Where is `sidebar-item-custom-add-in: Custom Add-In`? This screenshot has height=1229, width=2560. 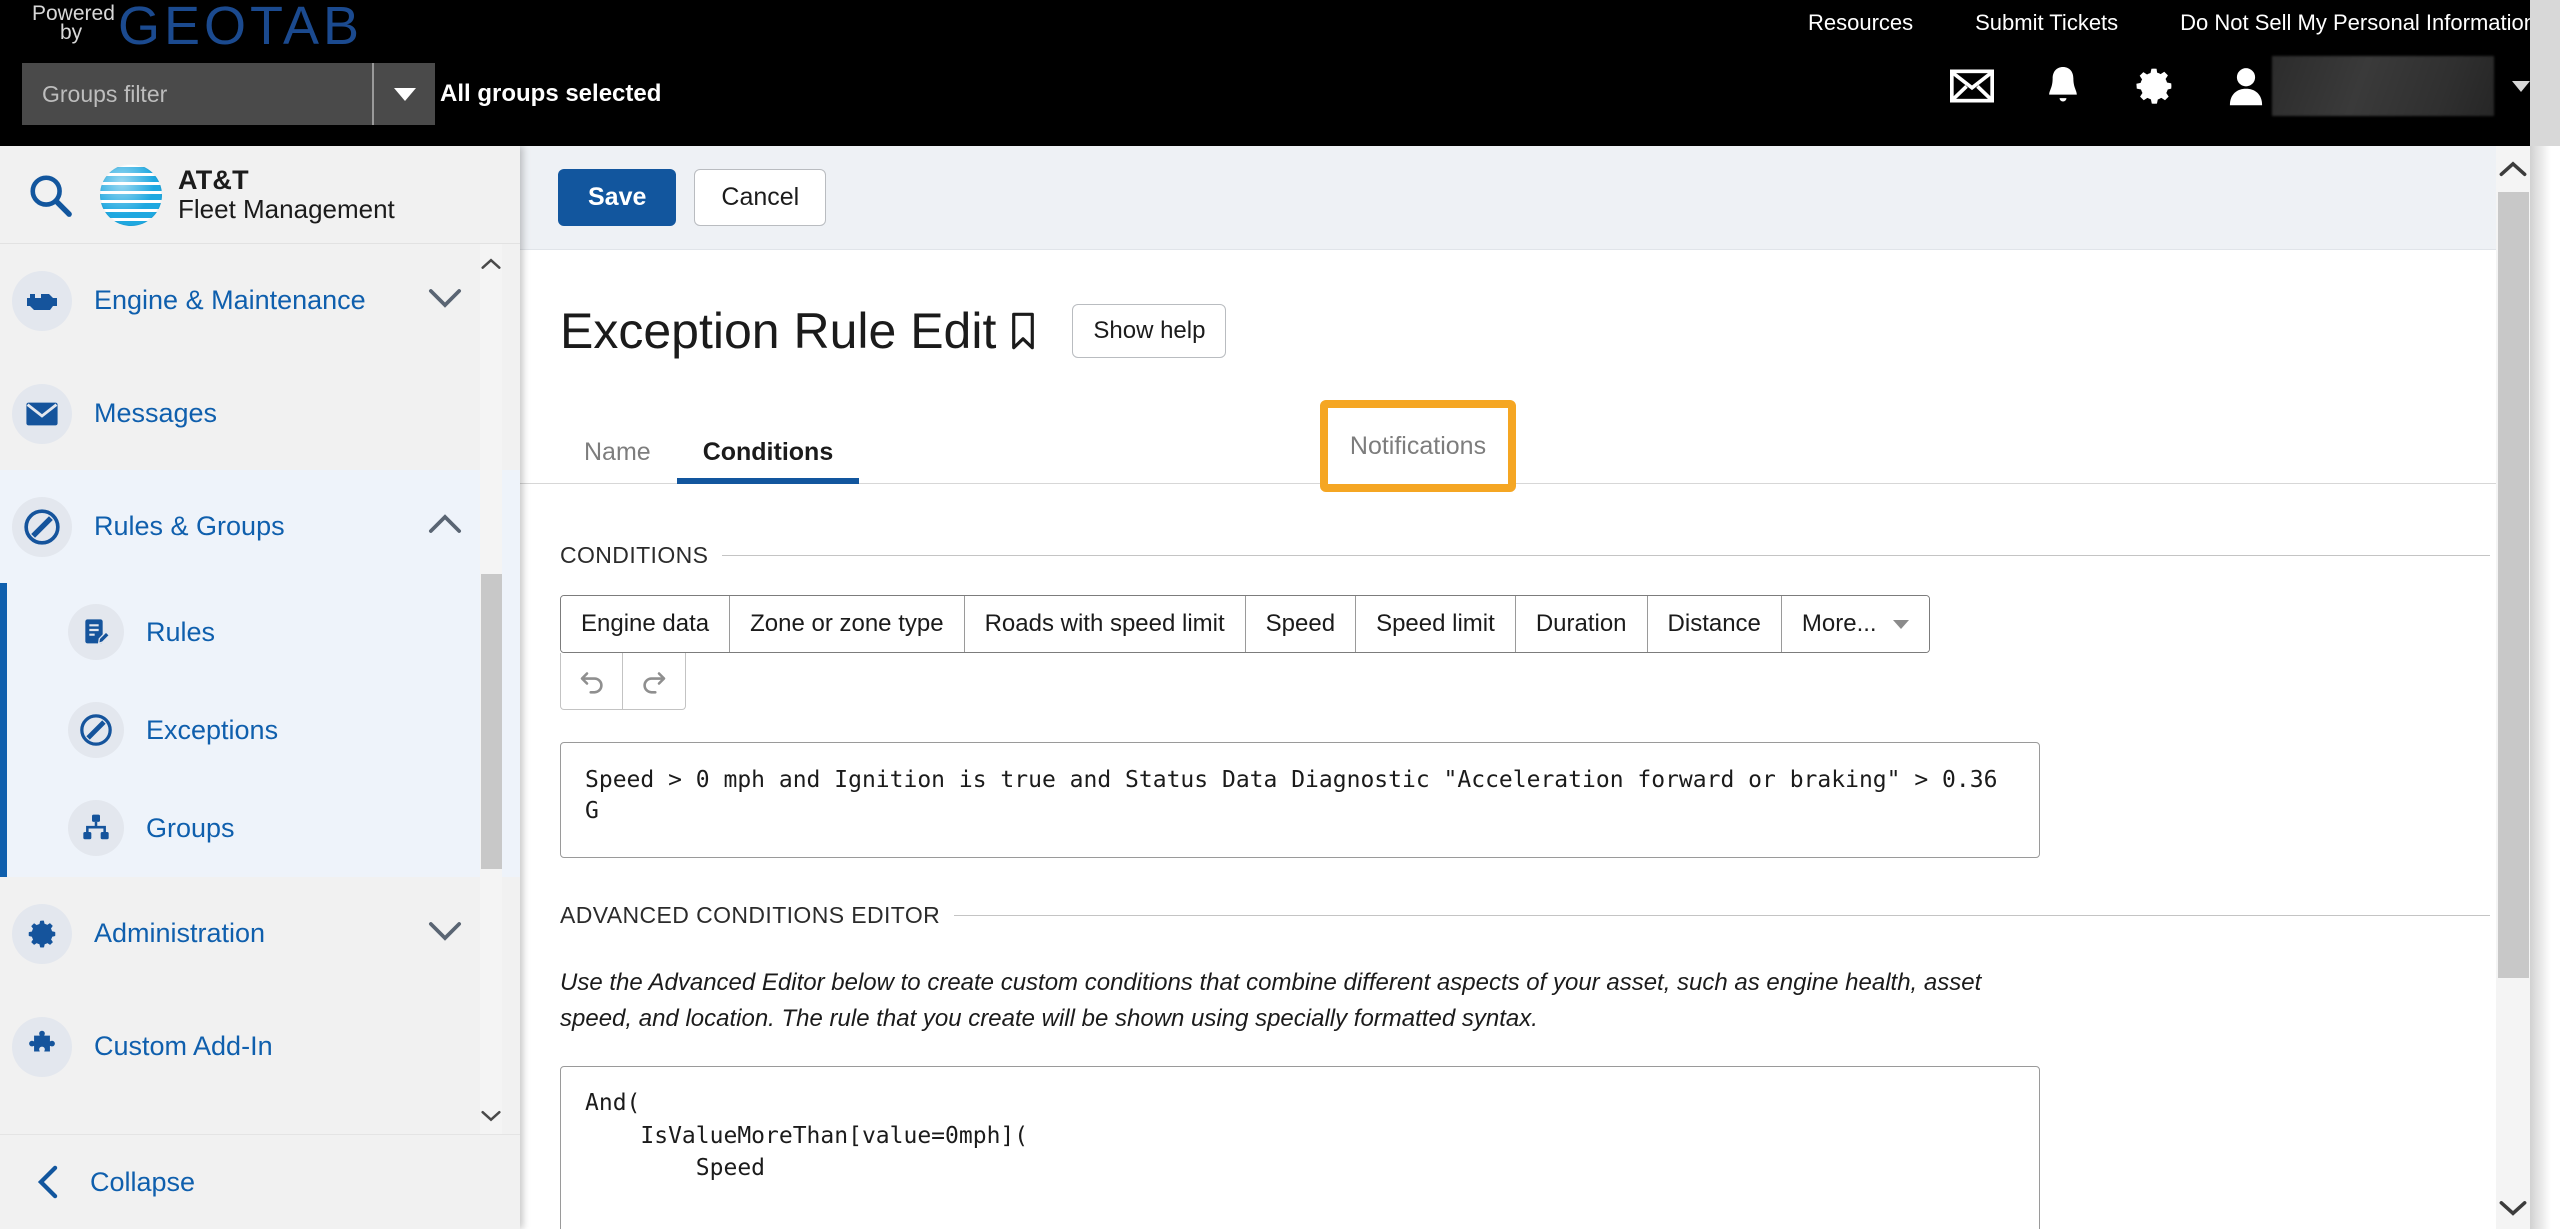
sidebar-item-custom-add-in: Custom Add-In is located at coordinates (260, 1046).